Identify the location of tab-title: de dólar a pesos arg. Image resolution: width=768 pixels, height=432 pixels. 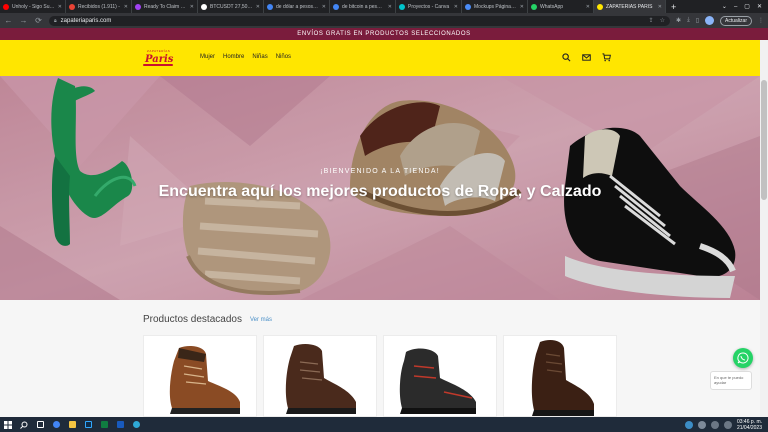
(297, 6).